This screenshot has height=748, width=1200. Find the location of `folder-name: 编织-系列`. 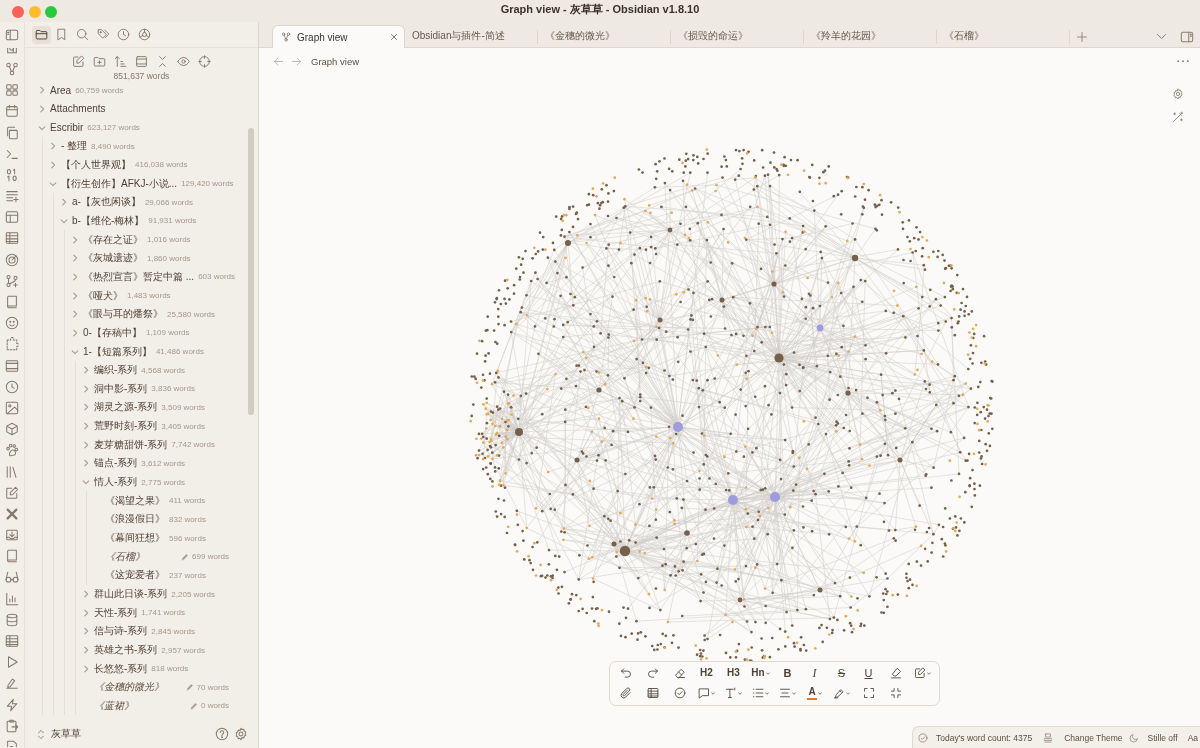

folder-name: 编织-系列 is located at coordinates (116, 370).